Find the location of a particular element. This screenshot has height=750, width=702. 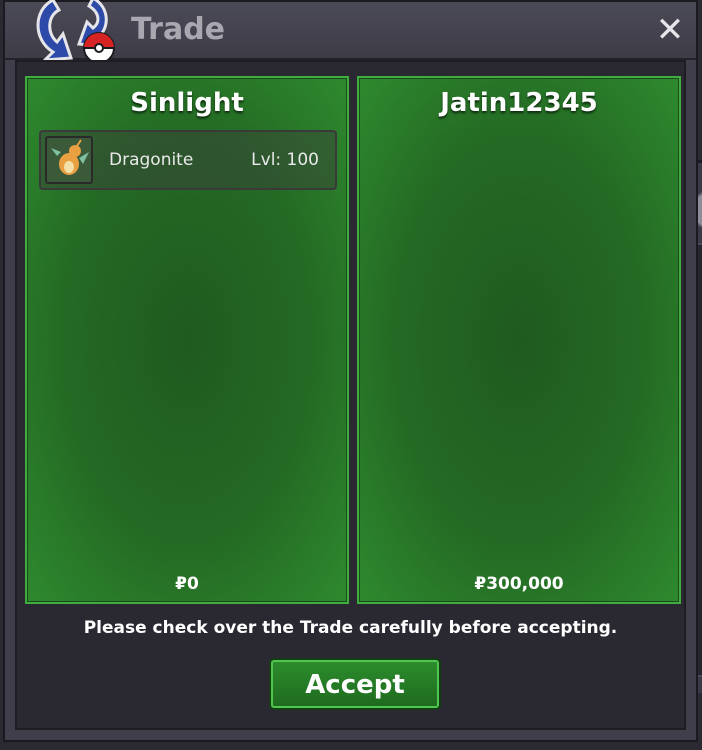

close-icon: ✕ is located at coordinates (670, 30).